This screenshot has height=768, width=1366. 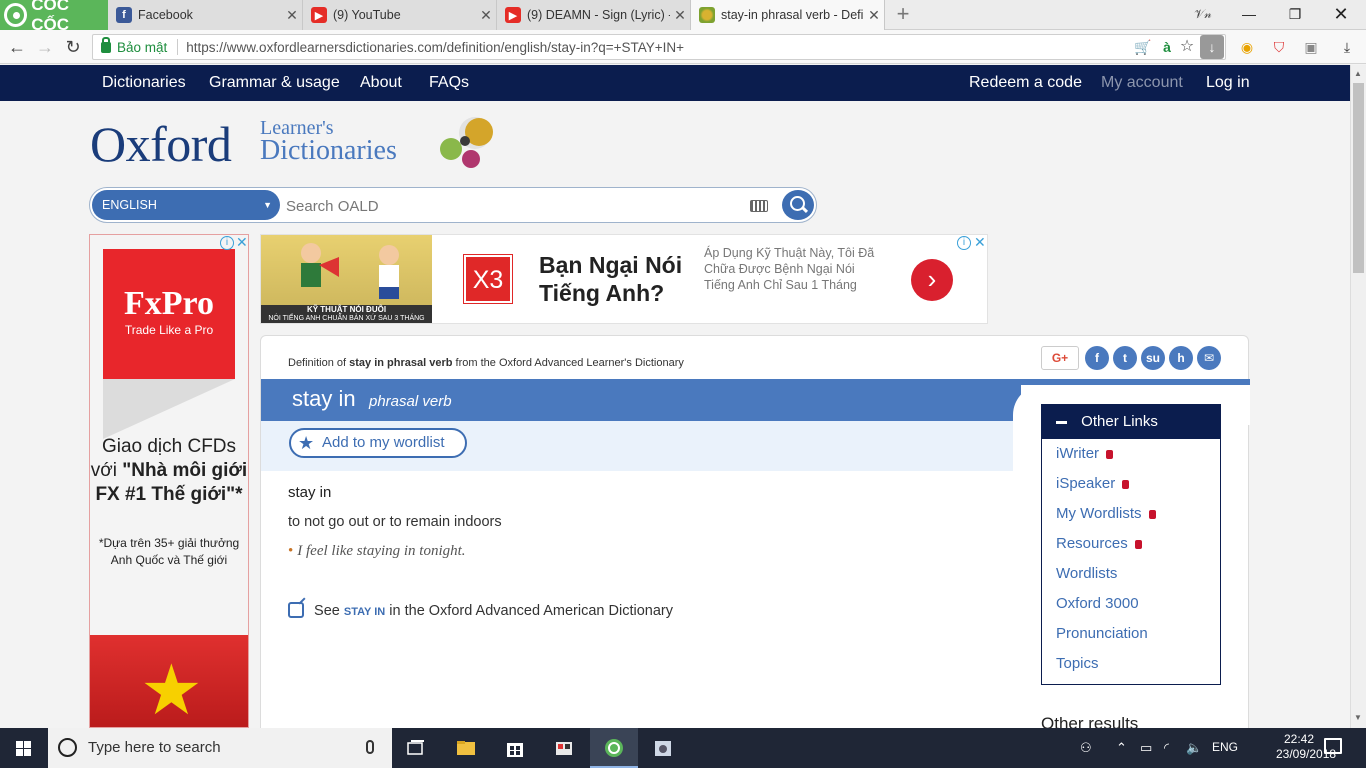 I want to click on store-icon, so click(x=515, y=750).